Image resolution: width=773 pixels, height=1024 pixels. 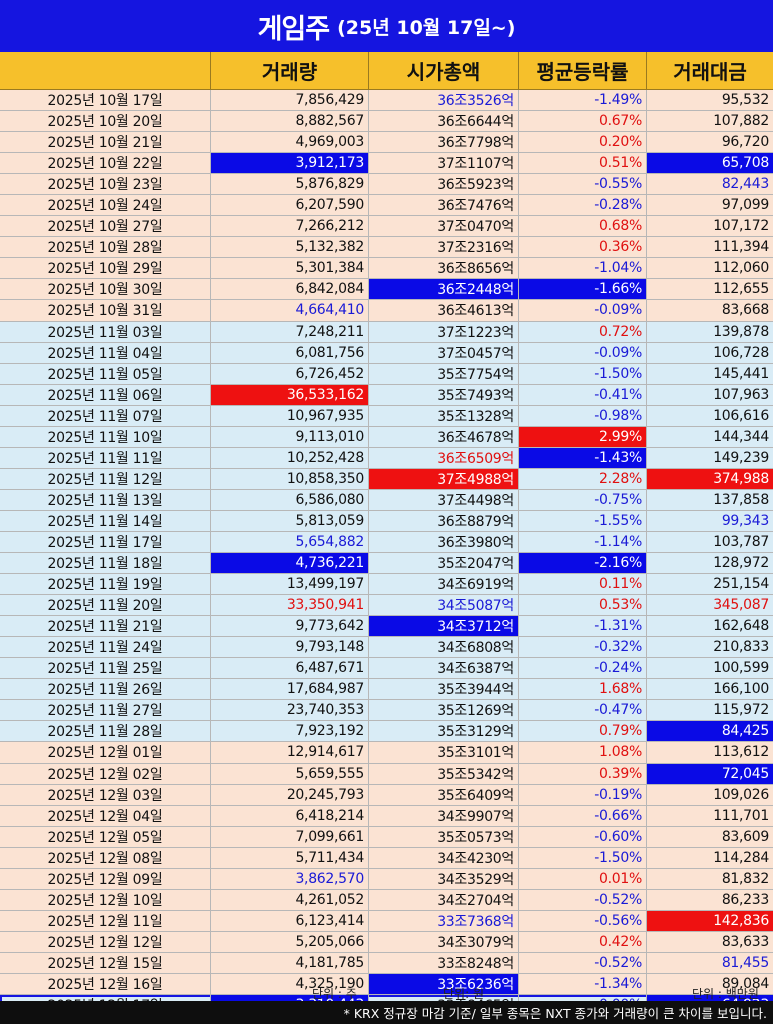 What do you see at coordinates (709, 710) in the screenshot?
I see `cell-amount: 115,972` at bounding box center [709, 710].